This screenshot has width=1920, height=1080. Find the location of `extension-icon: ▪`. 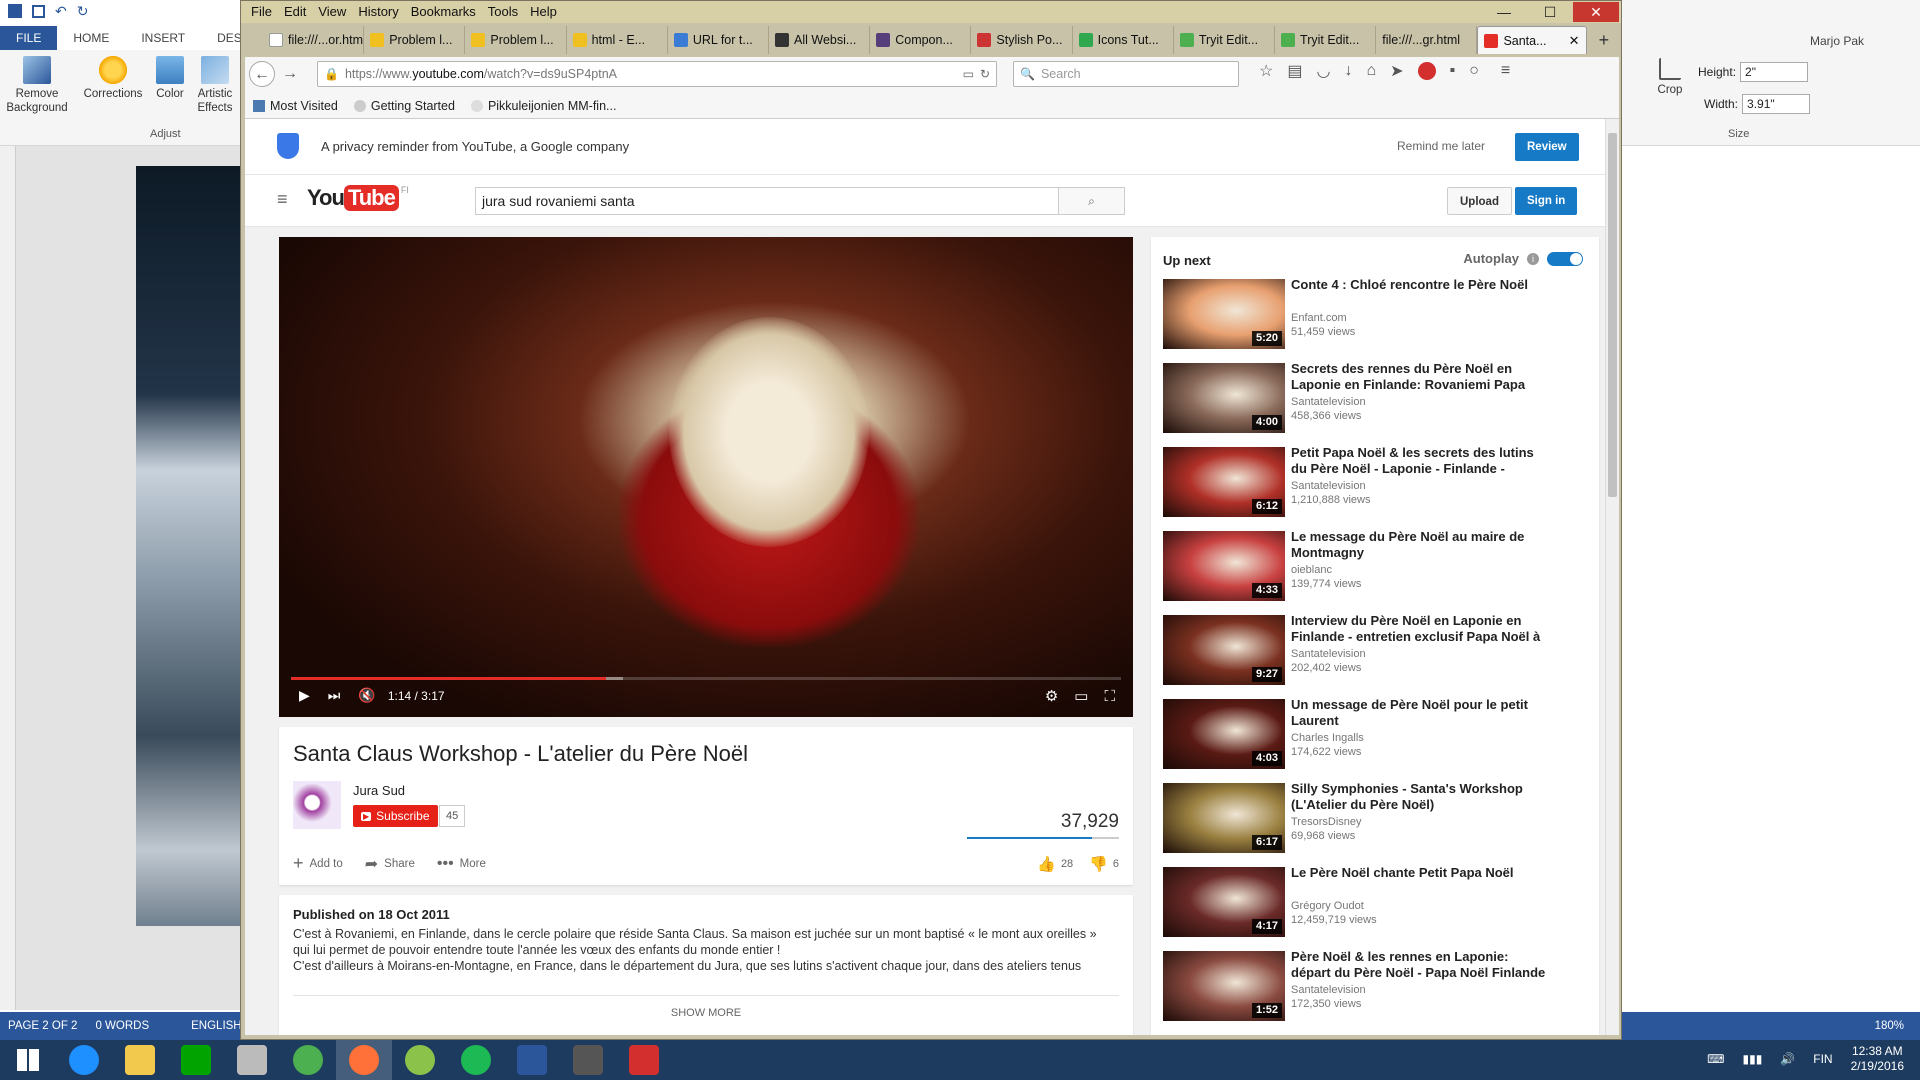

extension-icon: ▪ is located at coordinates (1453, 71).